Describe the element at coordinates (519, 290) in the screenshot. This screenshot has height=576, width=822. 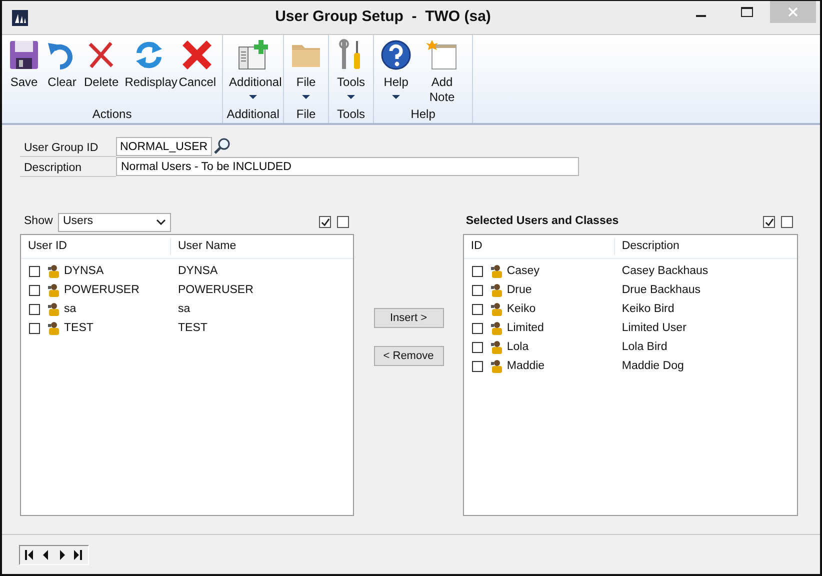
I see `table-cell-text: Drue` at that location.